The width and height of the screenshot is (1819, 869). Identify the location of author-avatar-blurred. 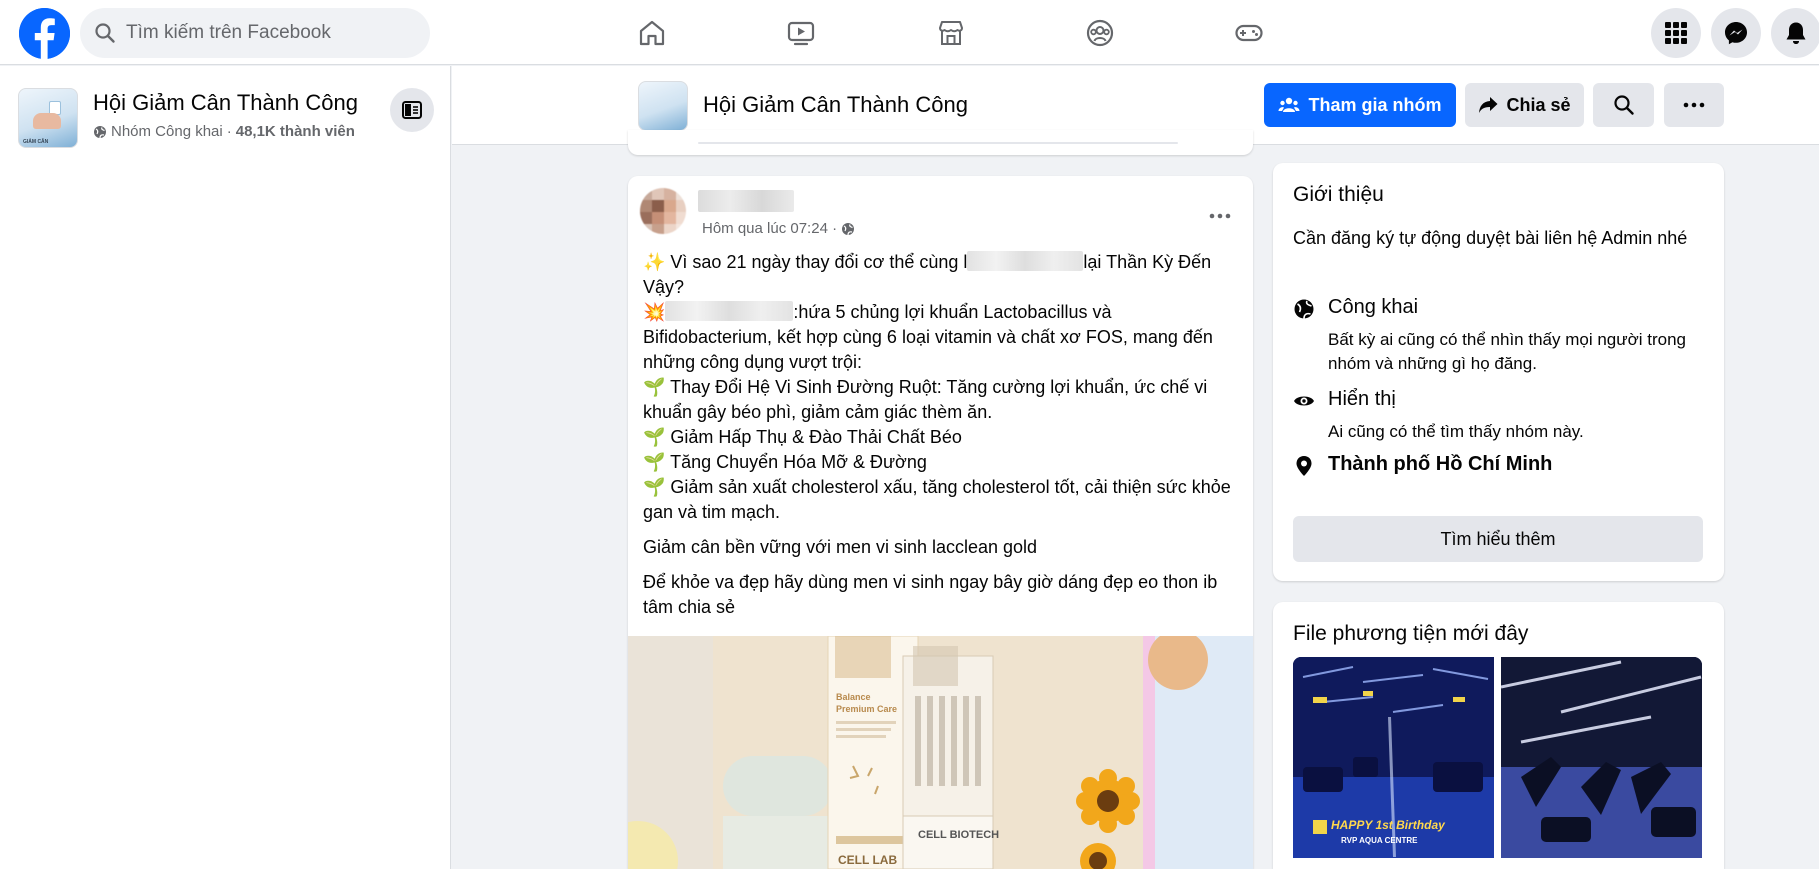
(663, 211).